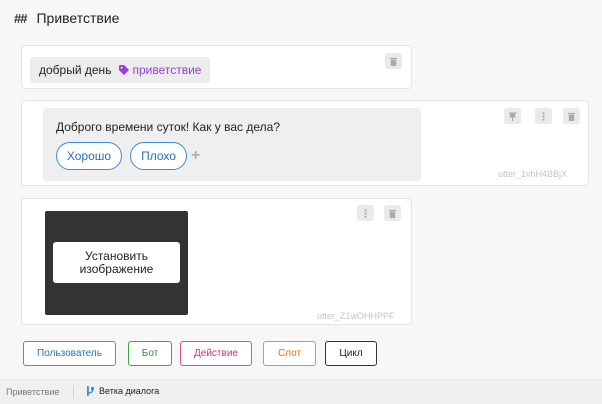 This screenshot has height=404, width=602. I want to click on image-placeholder: Установить изображение, so click(116, 263).